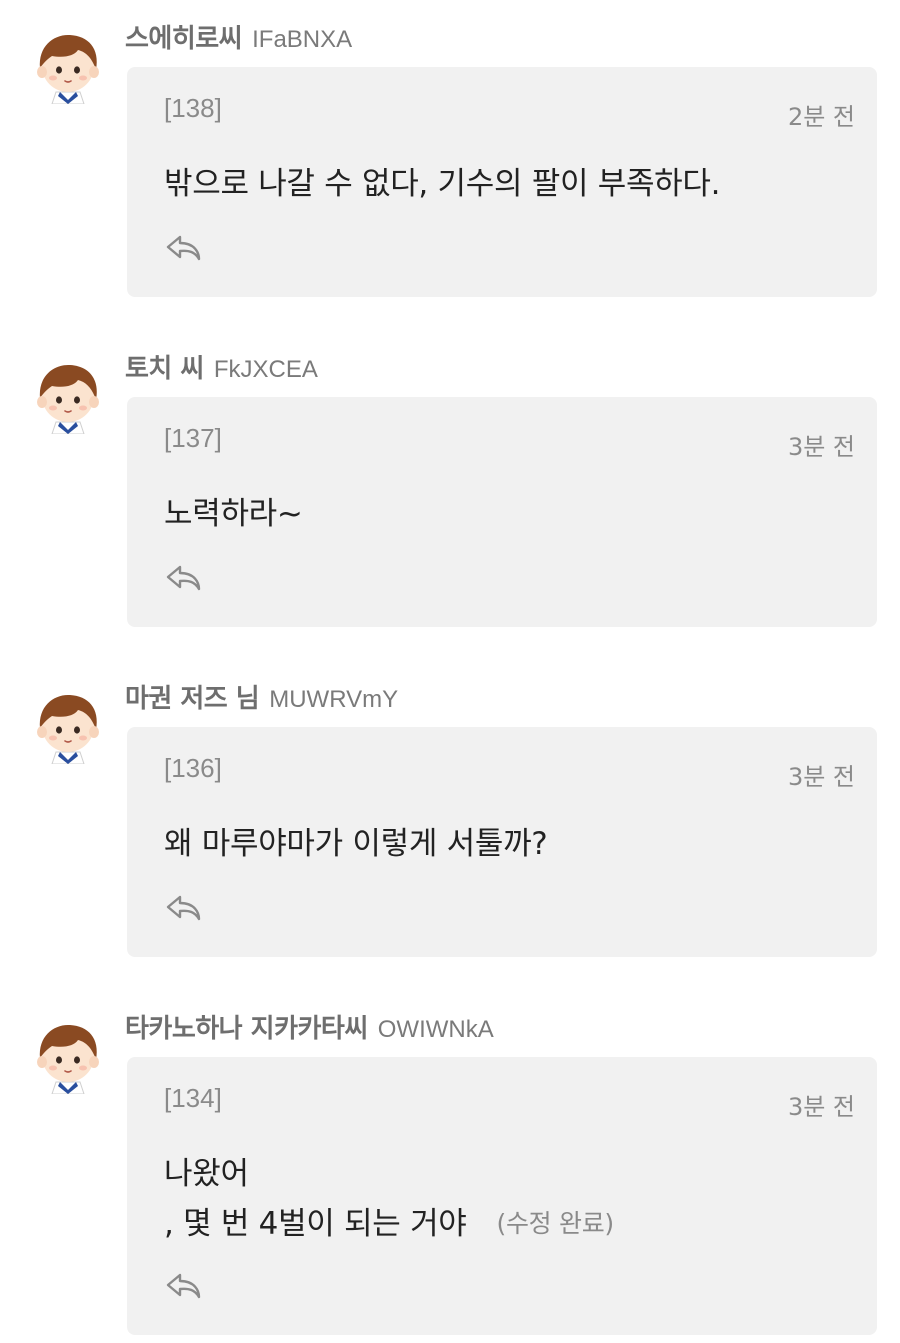 This screenshot has width=900, height=1343. What do you see at coordinates (164, 366) in the screenshot?
I see `author-nickname: 토치 씨` at bounding box center [164, 366].